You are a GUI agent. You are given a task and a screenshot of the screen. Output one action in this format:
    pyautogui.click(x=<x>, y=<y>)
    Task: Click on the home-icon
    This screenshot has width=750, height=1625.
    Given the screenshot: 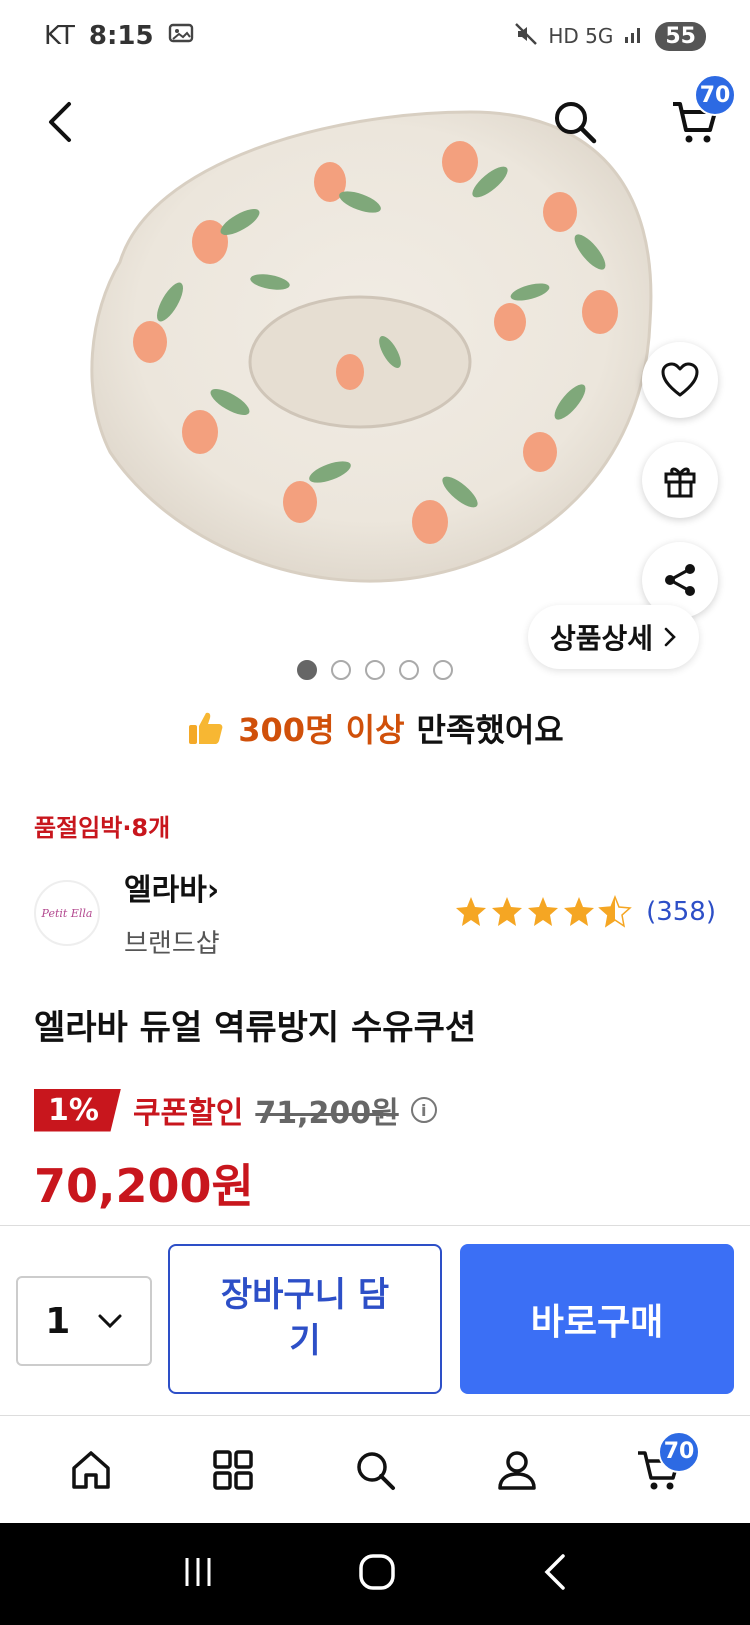 What is the action you would take?
    pyautogui.click(x=91, y=1469)
    